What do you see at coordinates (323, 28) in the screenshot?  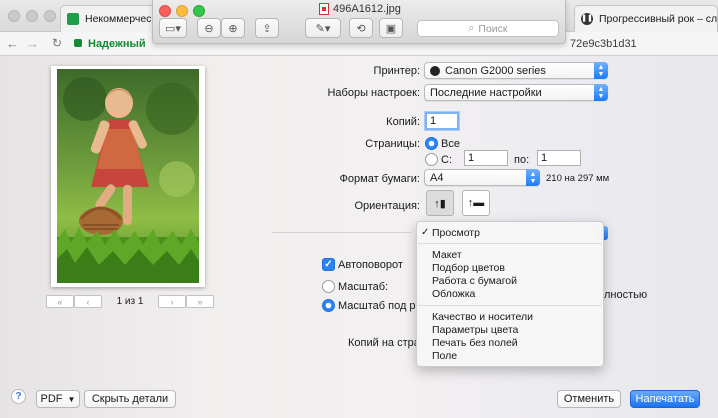 I see `markup-button: ✎▾` at bounding box center [323, 28].